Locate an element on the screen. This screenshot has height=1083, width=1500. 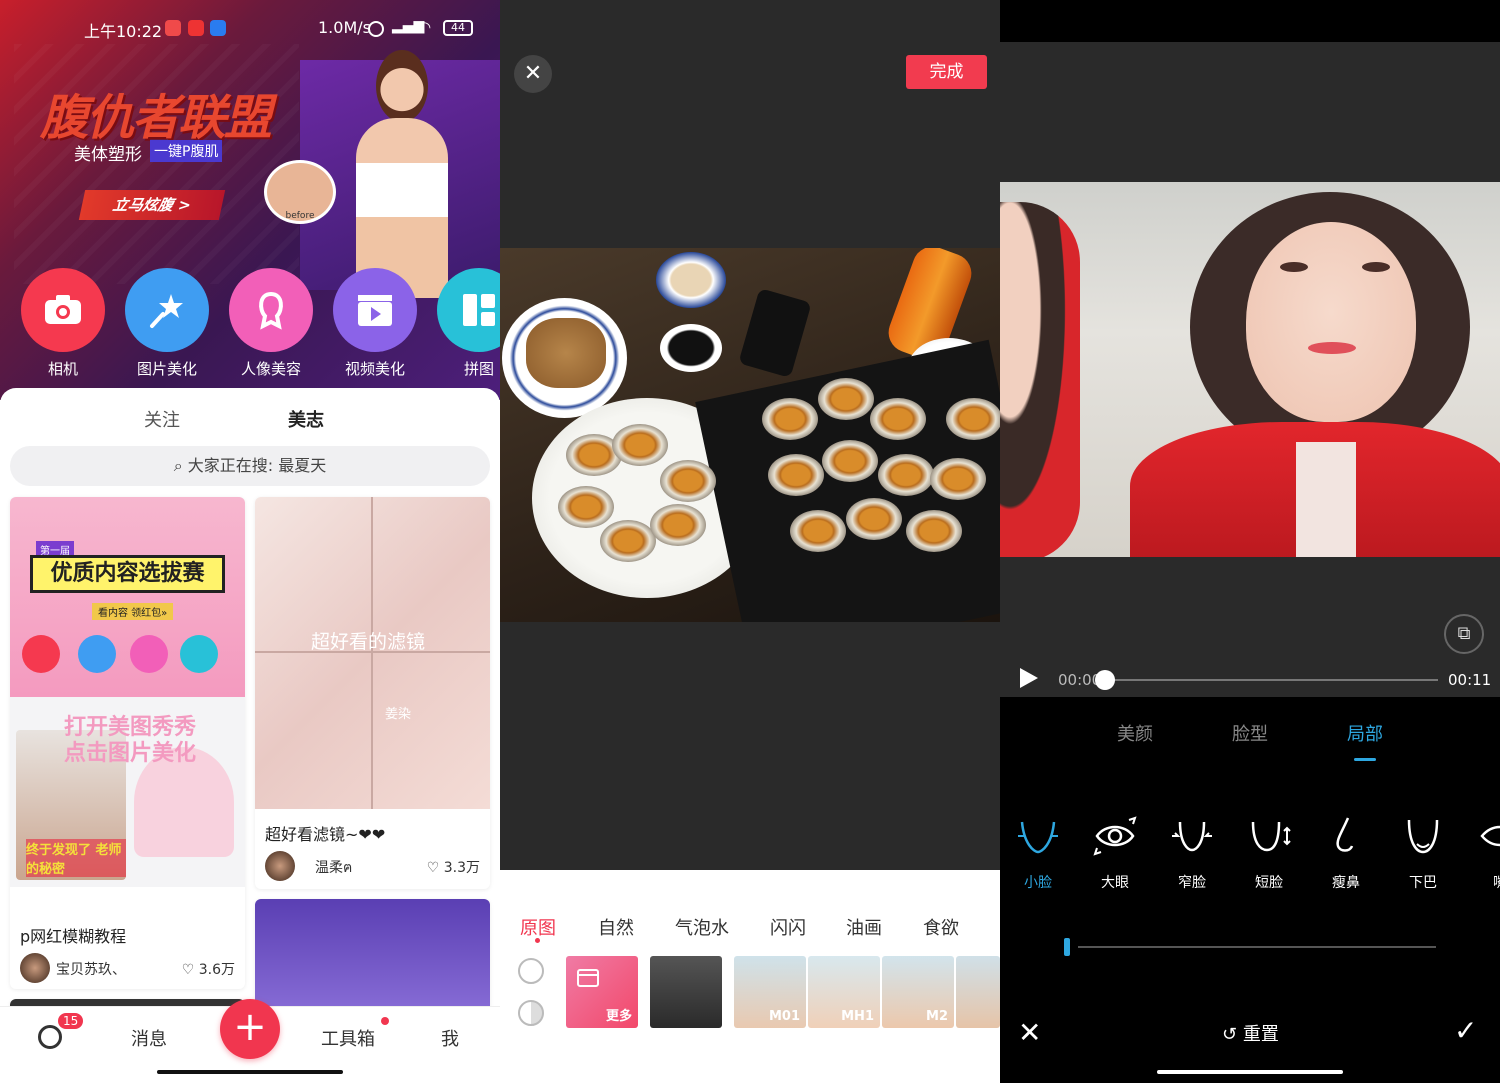
filter-thumb: M01 is located at coordinates (770, 992).